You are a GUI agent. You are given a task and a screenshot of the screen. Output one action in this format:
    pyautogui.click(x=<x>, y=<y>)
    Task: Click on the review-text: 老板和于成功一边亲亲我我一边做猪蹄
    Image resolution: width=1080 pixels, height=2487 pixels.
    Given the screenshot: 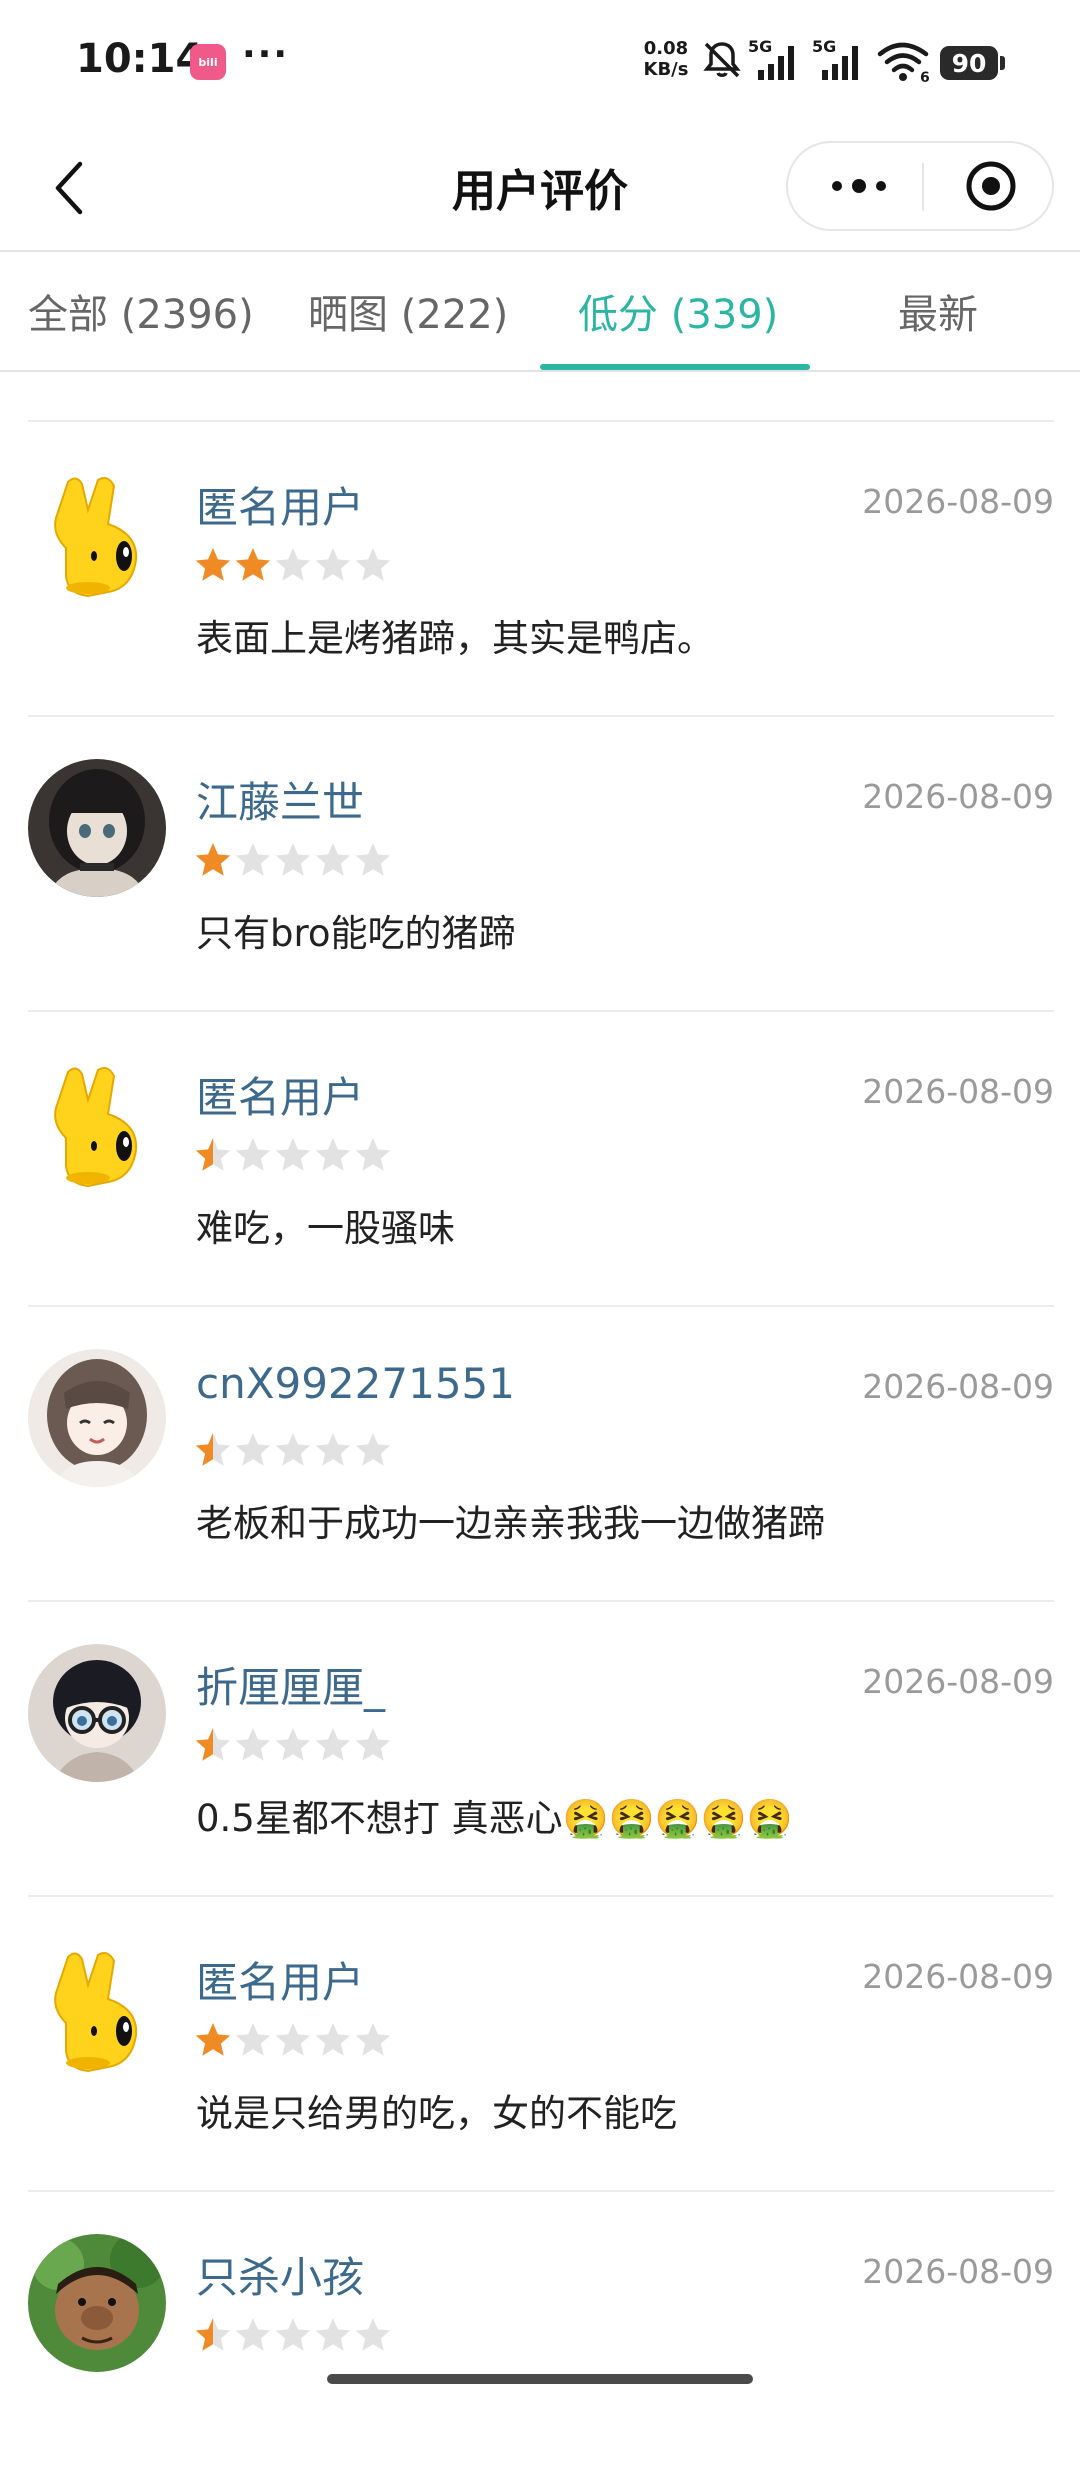 What is the action you would take?
    pyautogui.click(x=510, y=1523)
    